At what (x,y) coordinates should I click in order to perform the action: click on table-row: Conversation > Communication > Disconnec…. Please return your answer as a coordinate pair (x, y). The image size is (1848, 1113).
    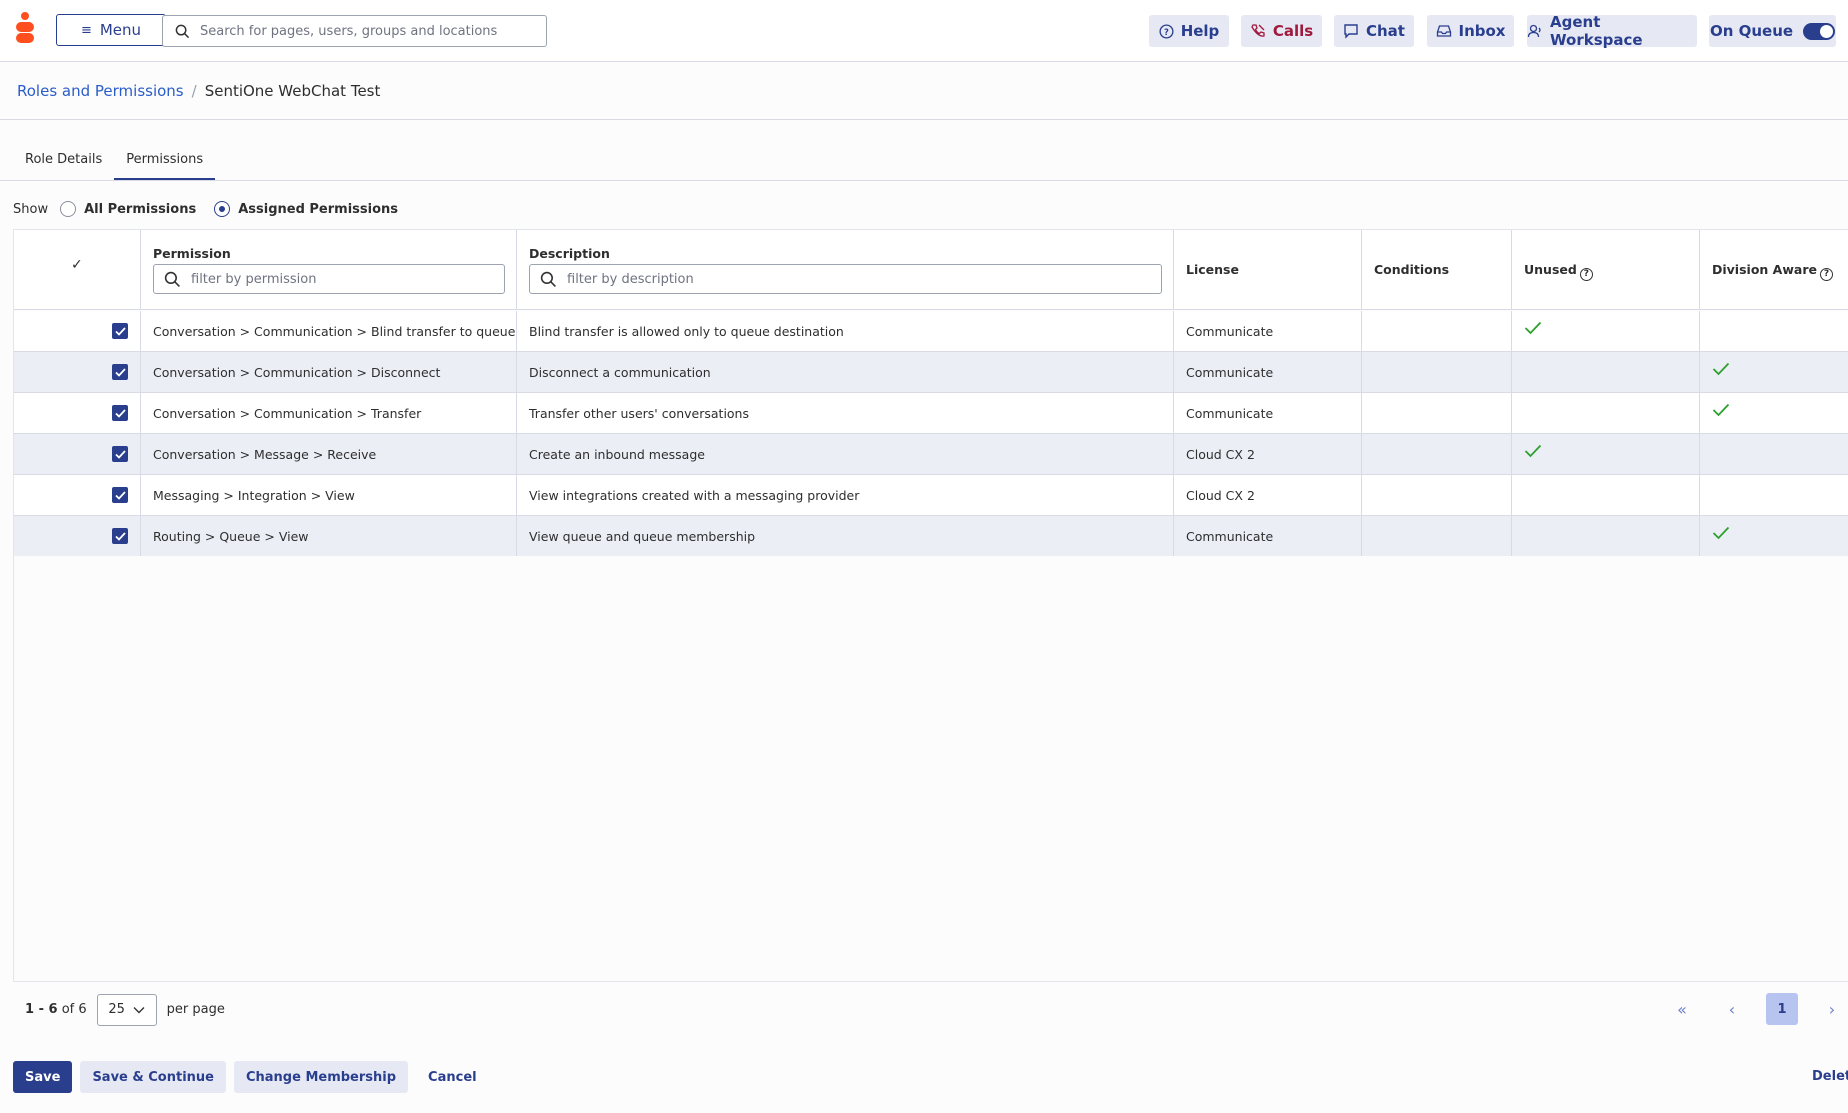
    Looking at the image, I should click on (931, 372).